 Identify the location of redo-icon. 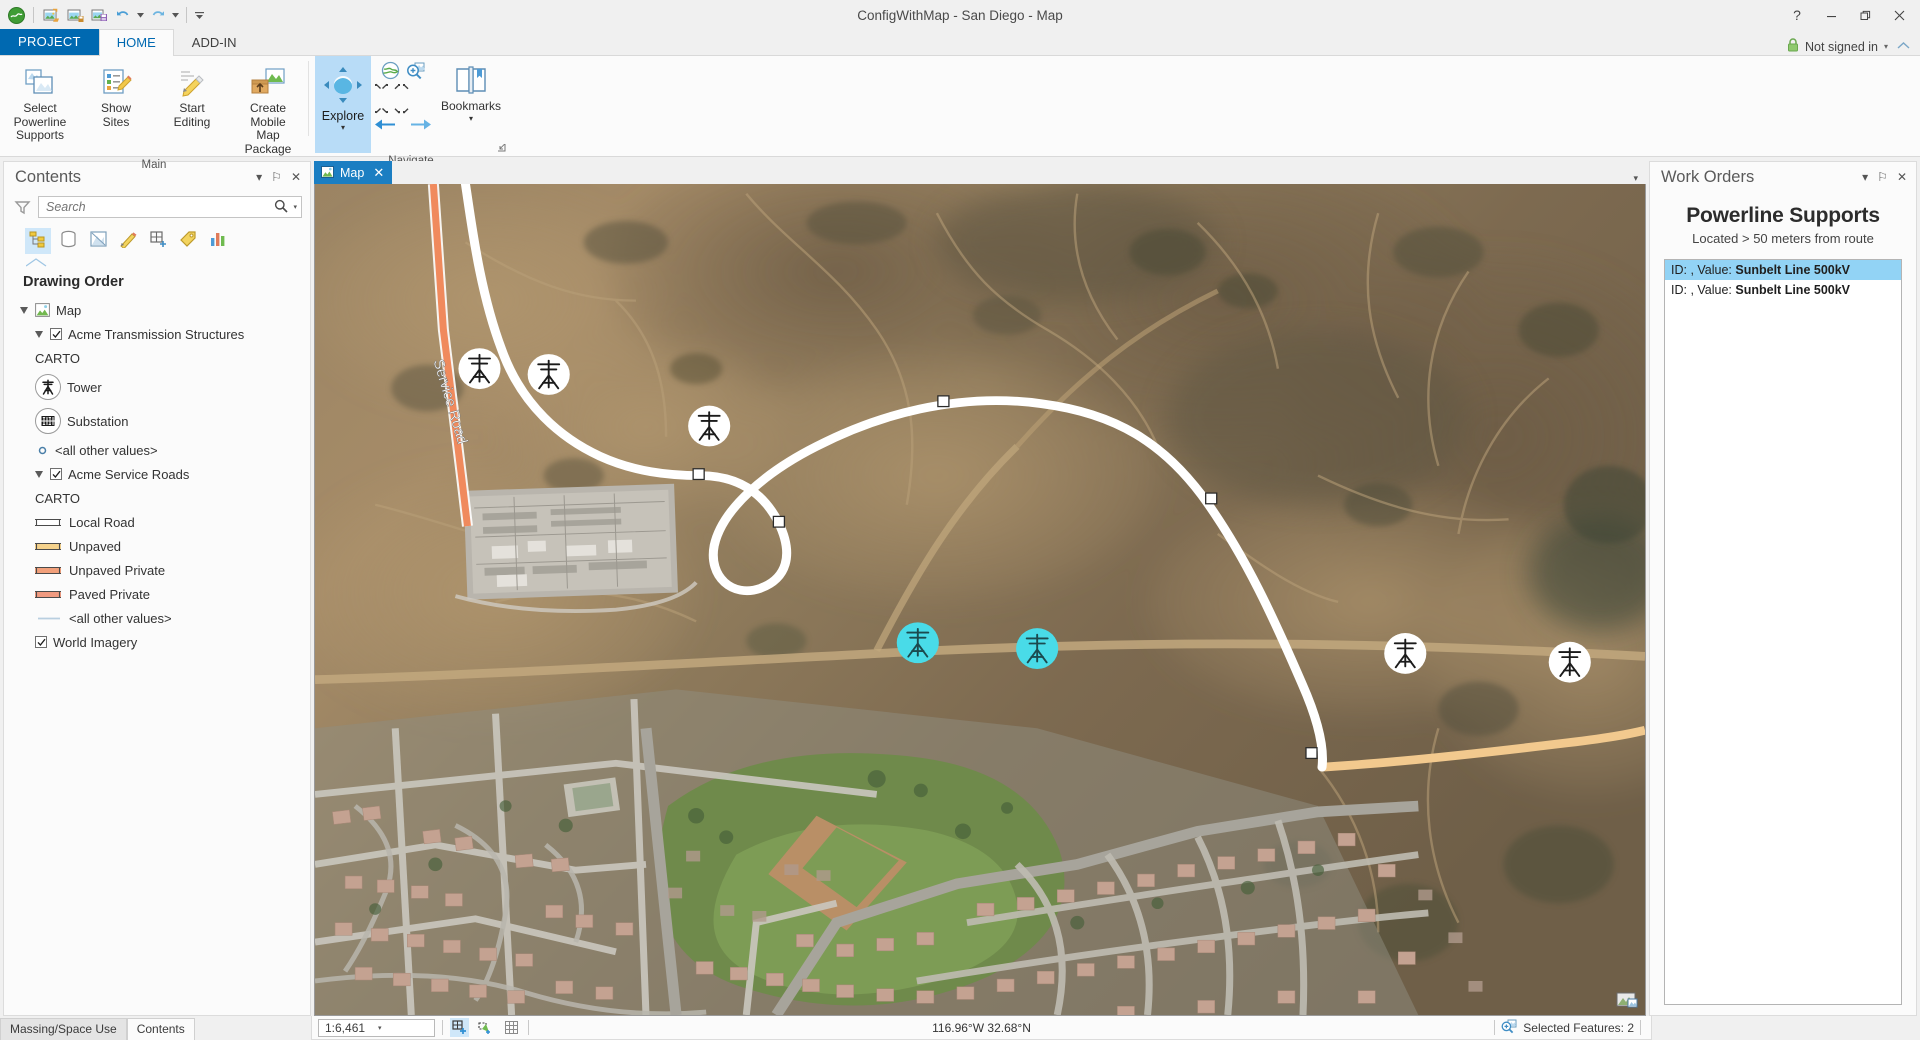
(158, 15).